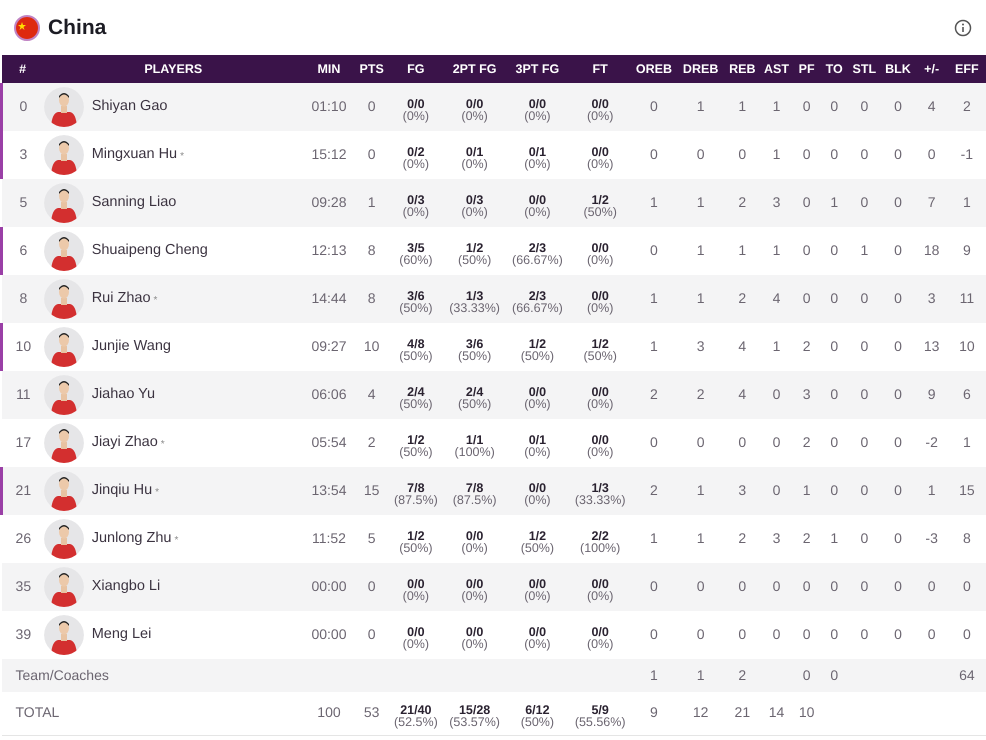 This screenshot has width=986, height=740. What do you see at coordinates (329, 69) in the screenshot?
I see `column-header: MIN` at bounding box center [329, 69].